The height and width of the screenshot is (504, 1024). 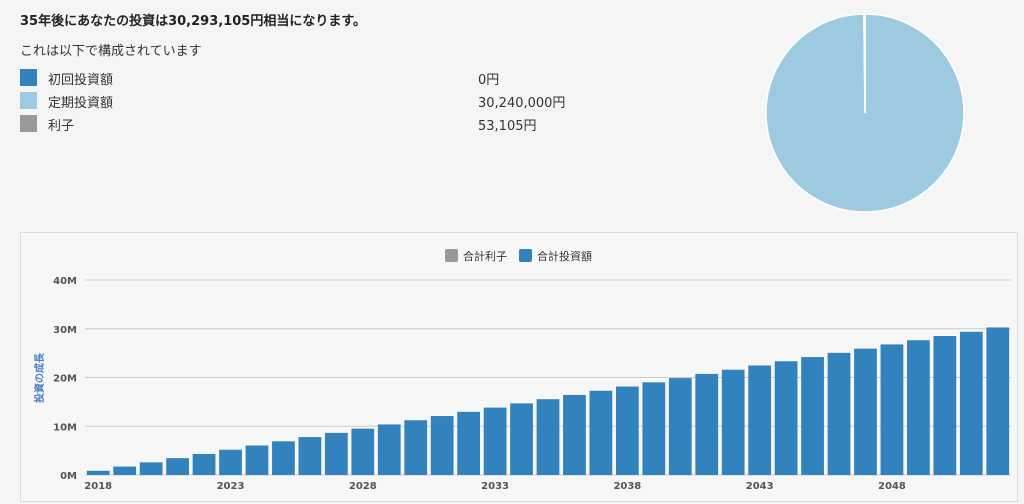 What do you see at coordinates (892, 486) in the screenshot?
I see `x-tick-label: 2048` at bounding box center [892, 486].